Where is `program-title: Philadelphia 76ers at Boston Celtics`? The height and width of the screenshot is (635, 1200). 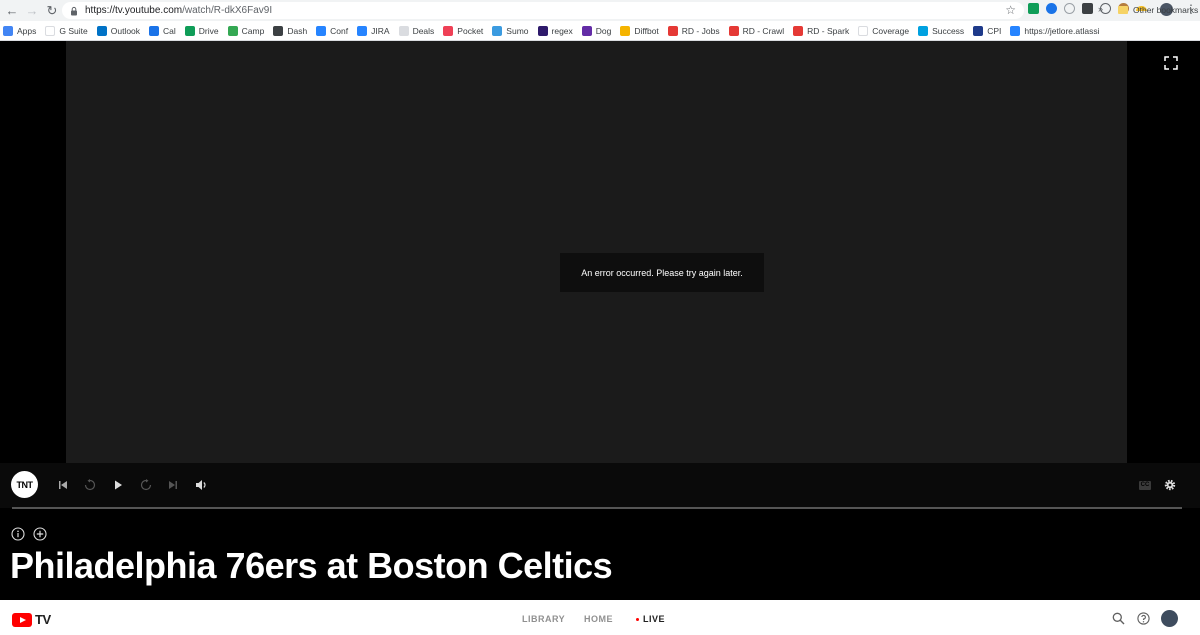
program-title: Philadelphia 76ers at Boston Celtics is located at coordinates (311, 565).